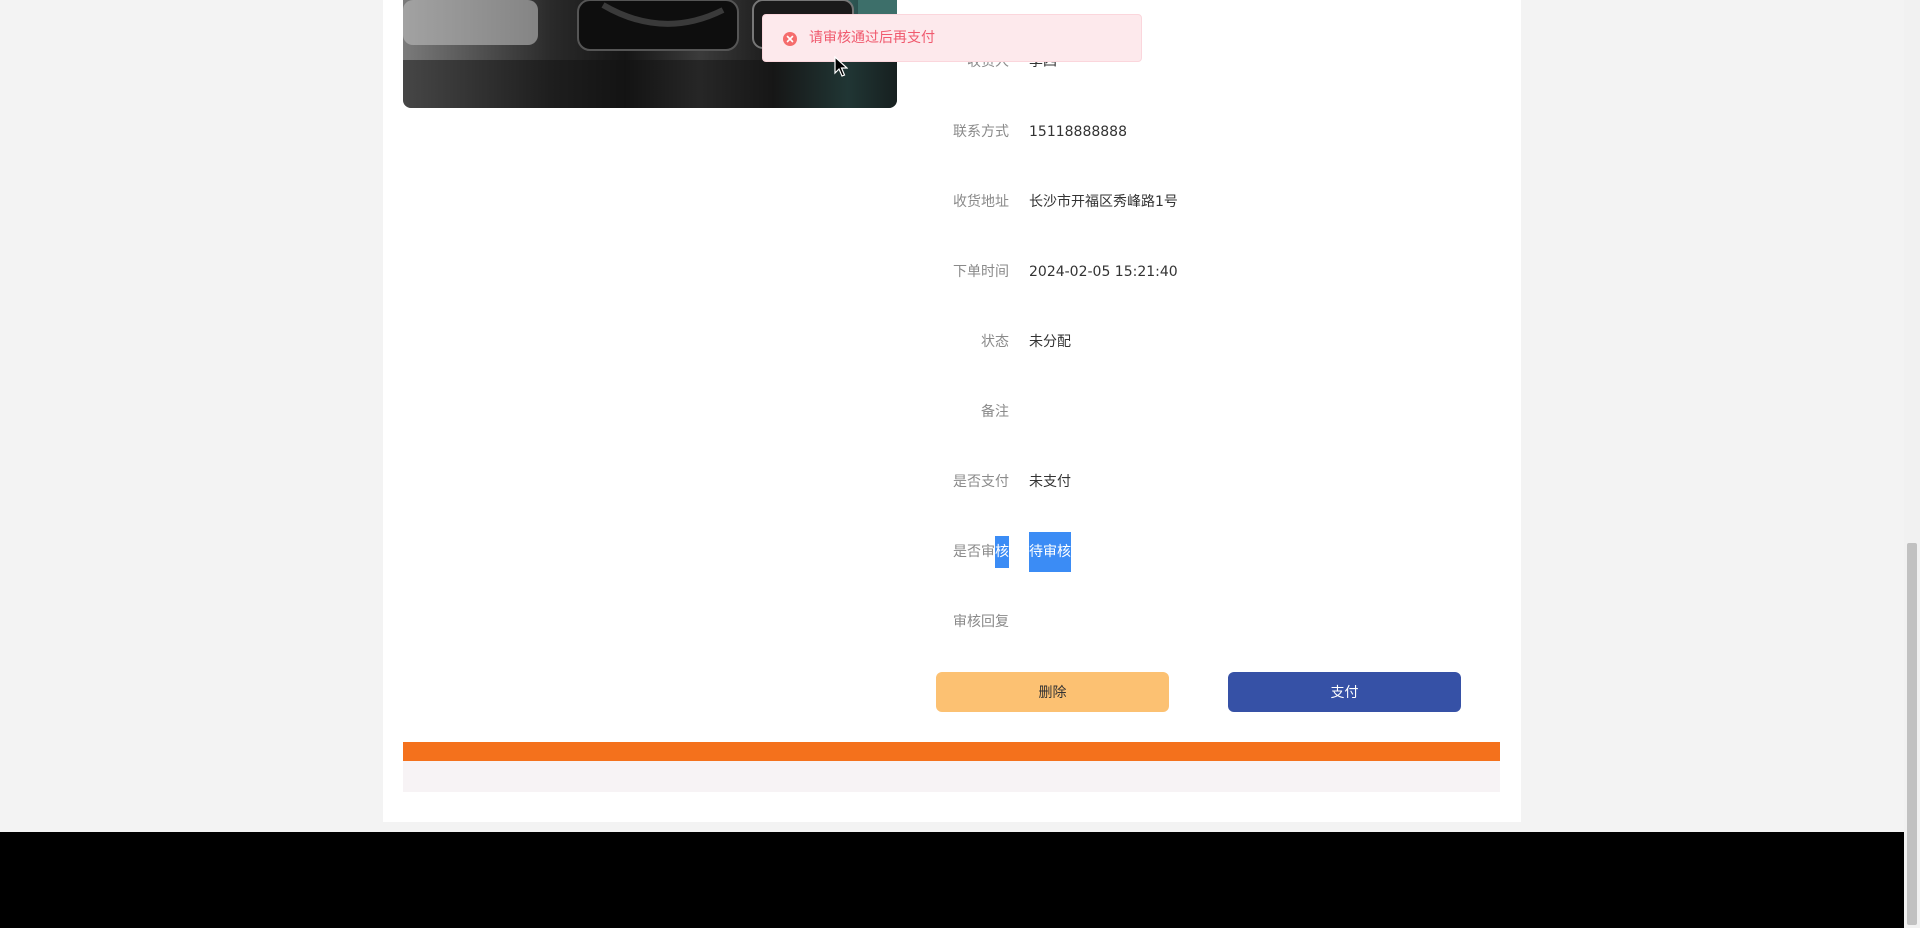 The height and width of the screenshot is (928, 1920). Describe the element at coordinates (981, 482) in the screenshot. I see `paid-label: 是否支付` at that location.